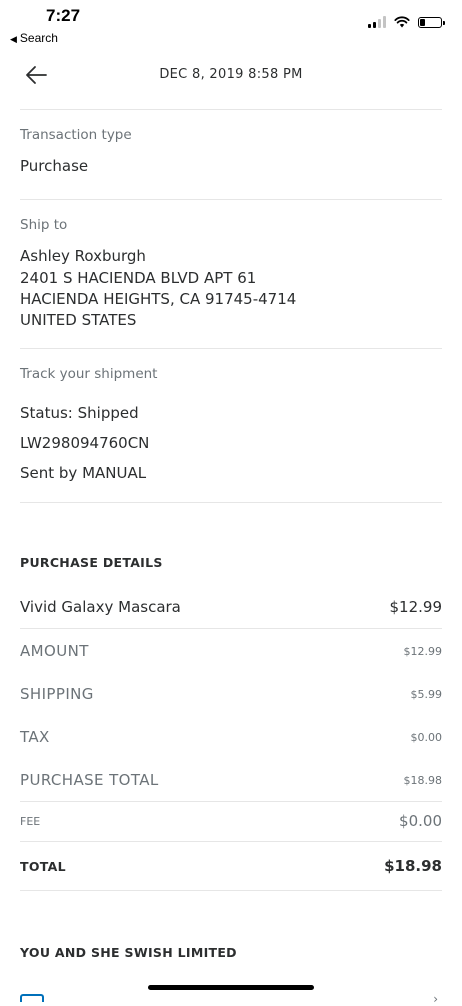  I want to click on chevron-right-icon: ›, so click(435, 999).